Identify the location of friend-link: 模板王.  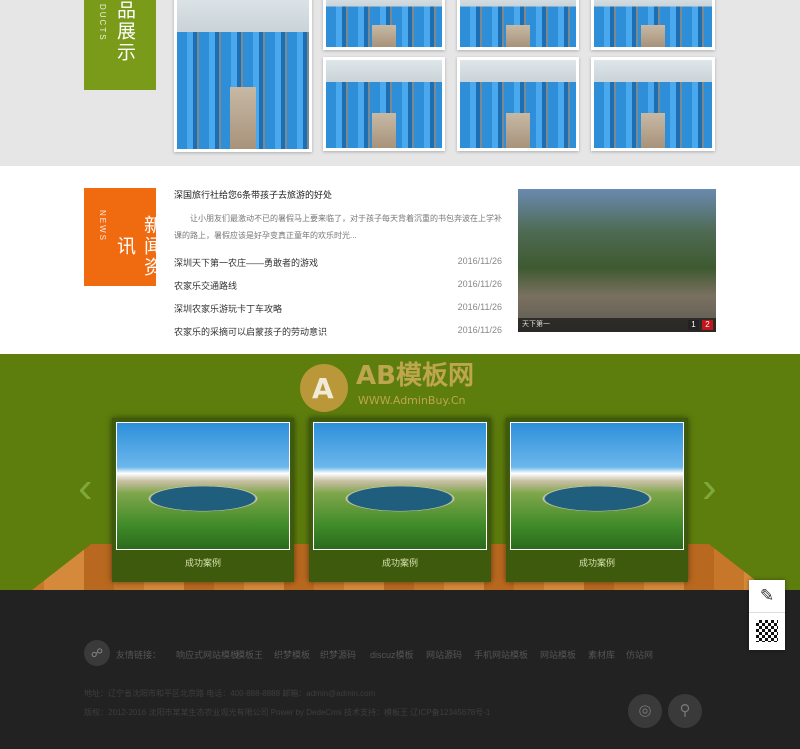
(249, 654).